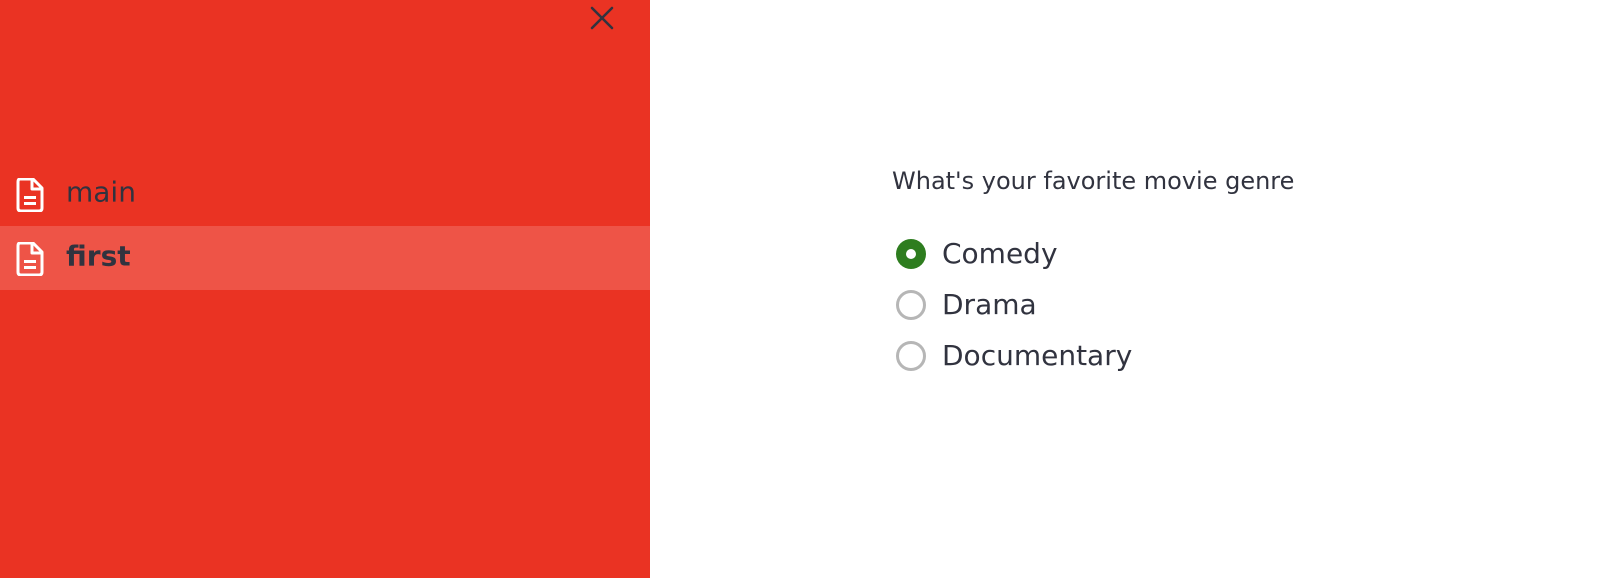 The width and height of the screenshot is (1612, 578). I want to click on radio-option-label: Documentary, so click(1037, 355).